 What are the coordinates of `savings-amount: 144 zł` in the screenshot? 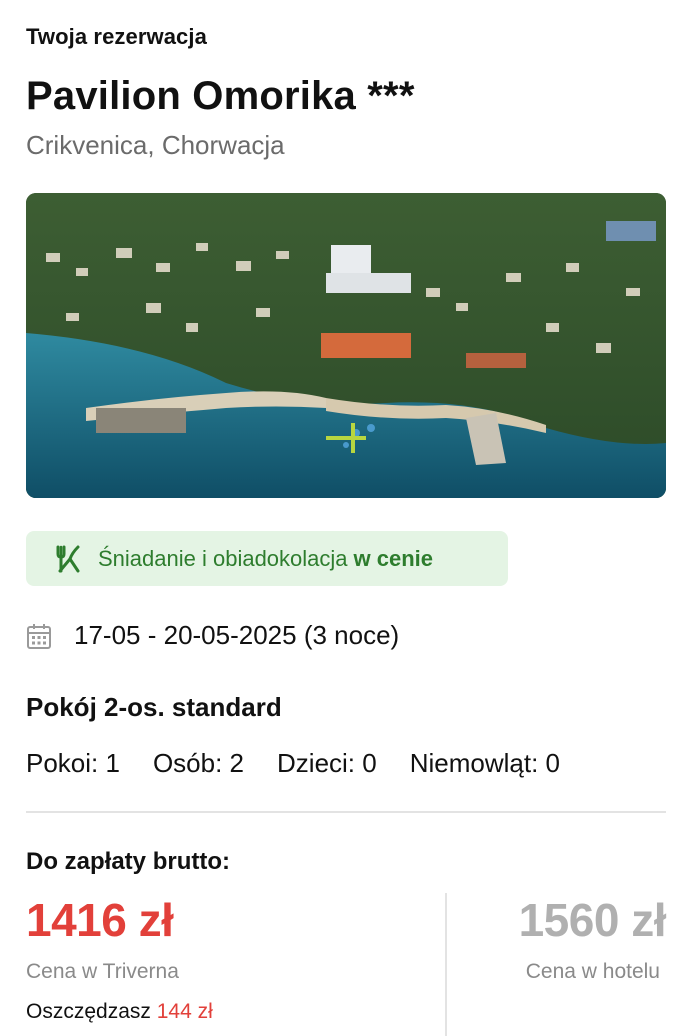 It's located at (184, 1011).